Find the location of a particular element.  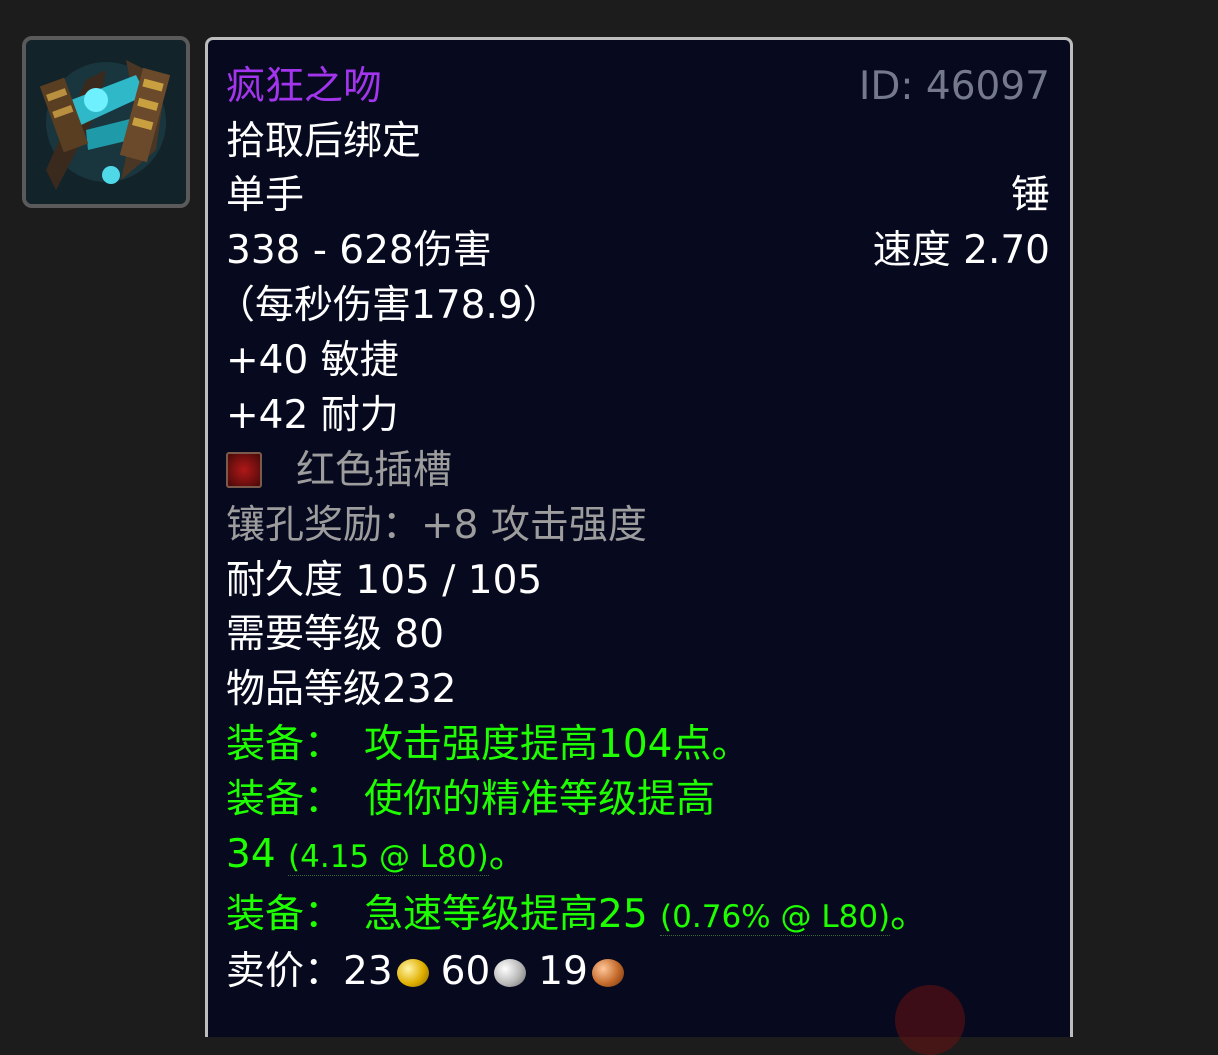

item-slot: 单手 is located at coordinates (265, 195).